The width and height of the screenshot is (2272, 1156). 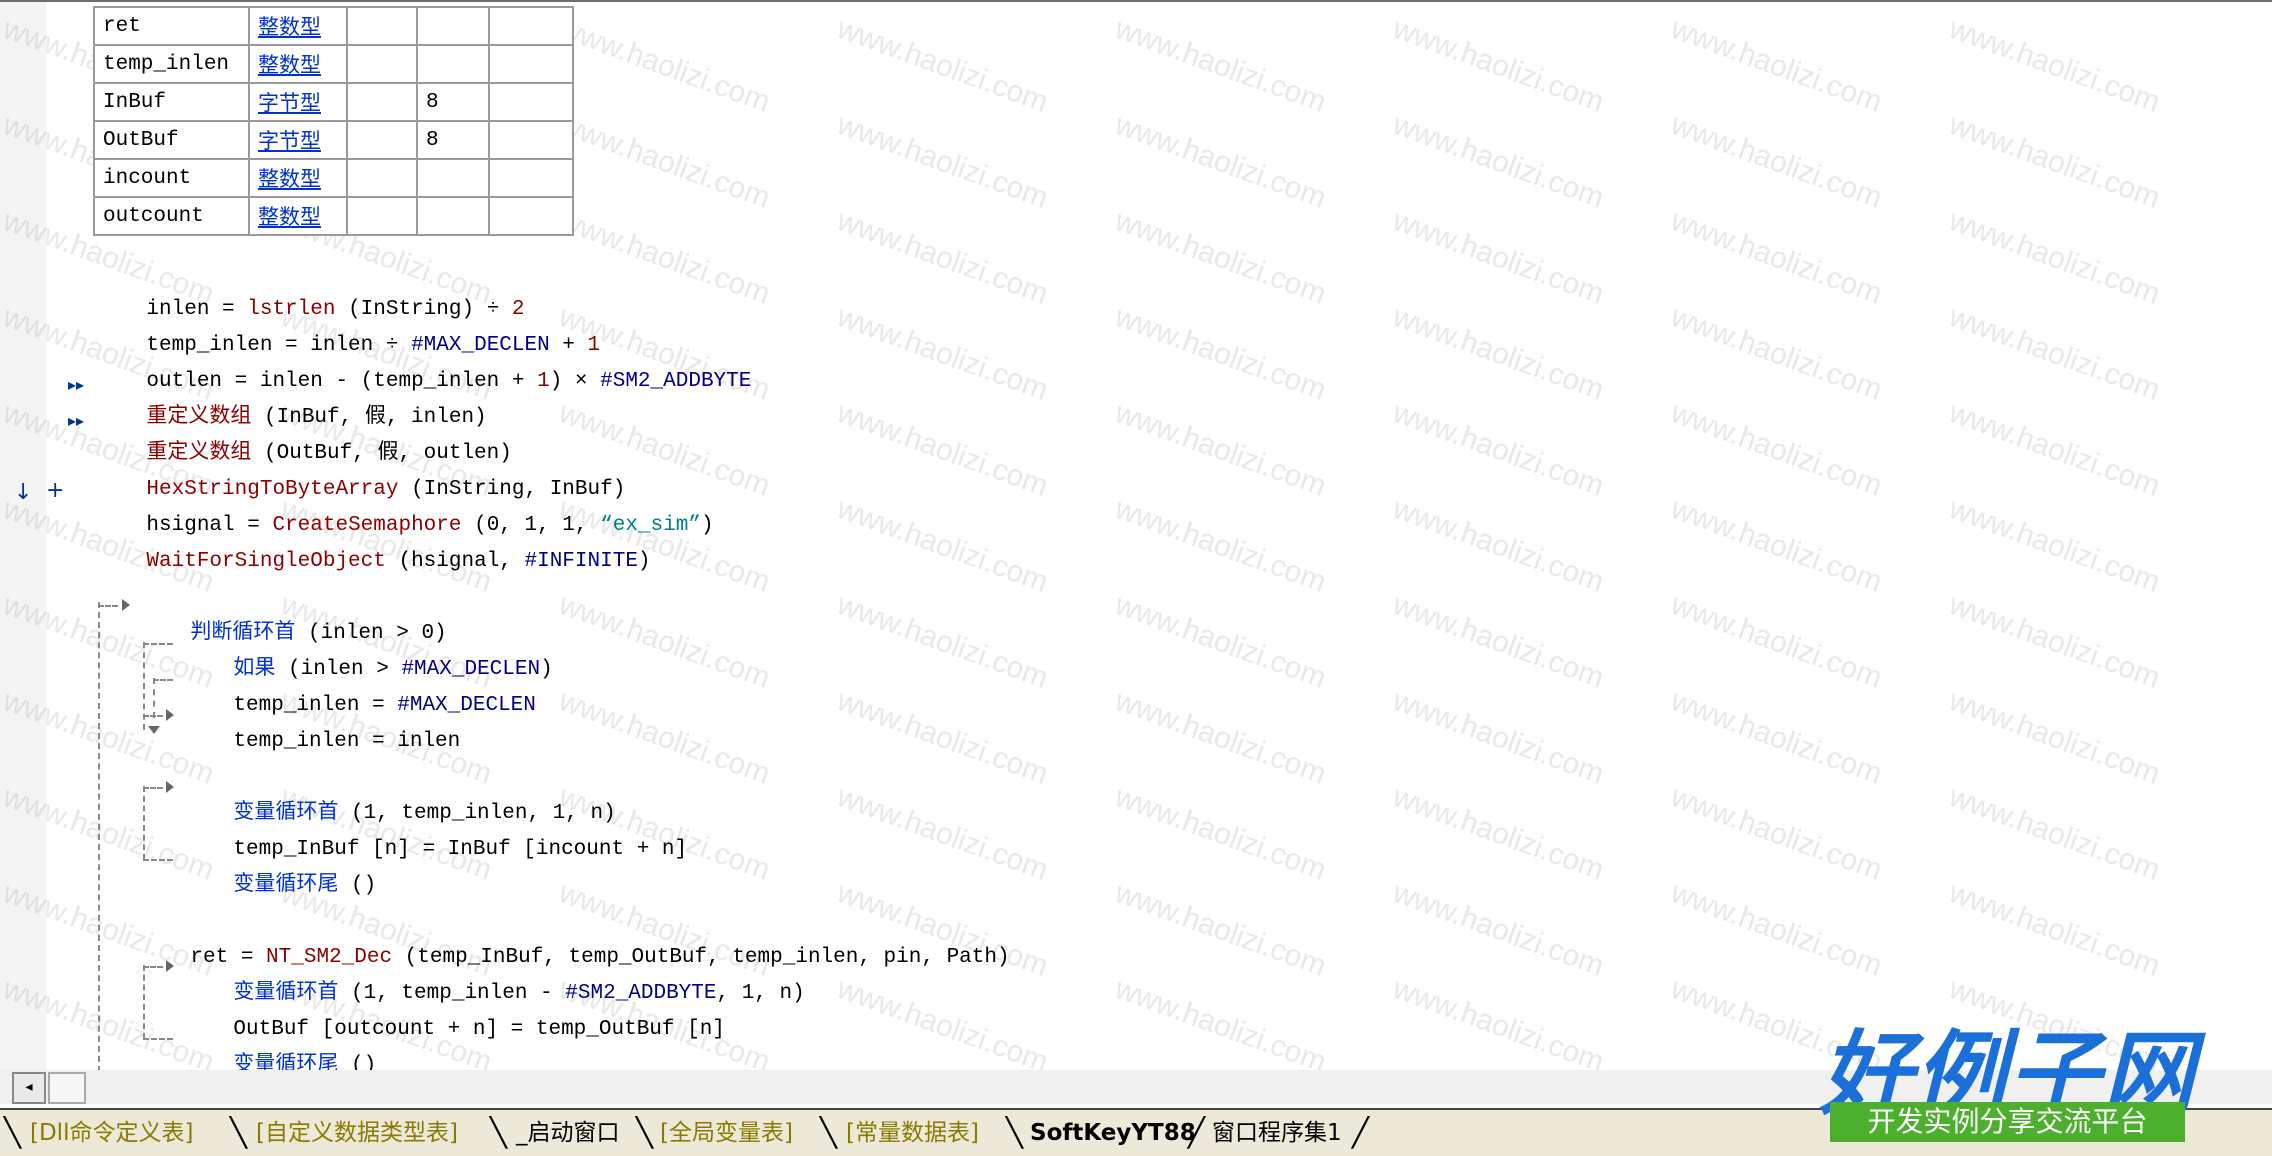 What do you see at coordinates (348, 329) in the screenshot?
I see `code-line: temp_inlen = inlen ÷ #MAX_DECLEN + 1` at bounding box center [348, 329].